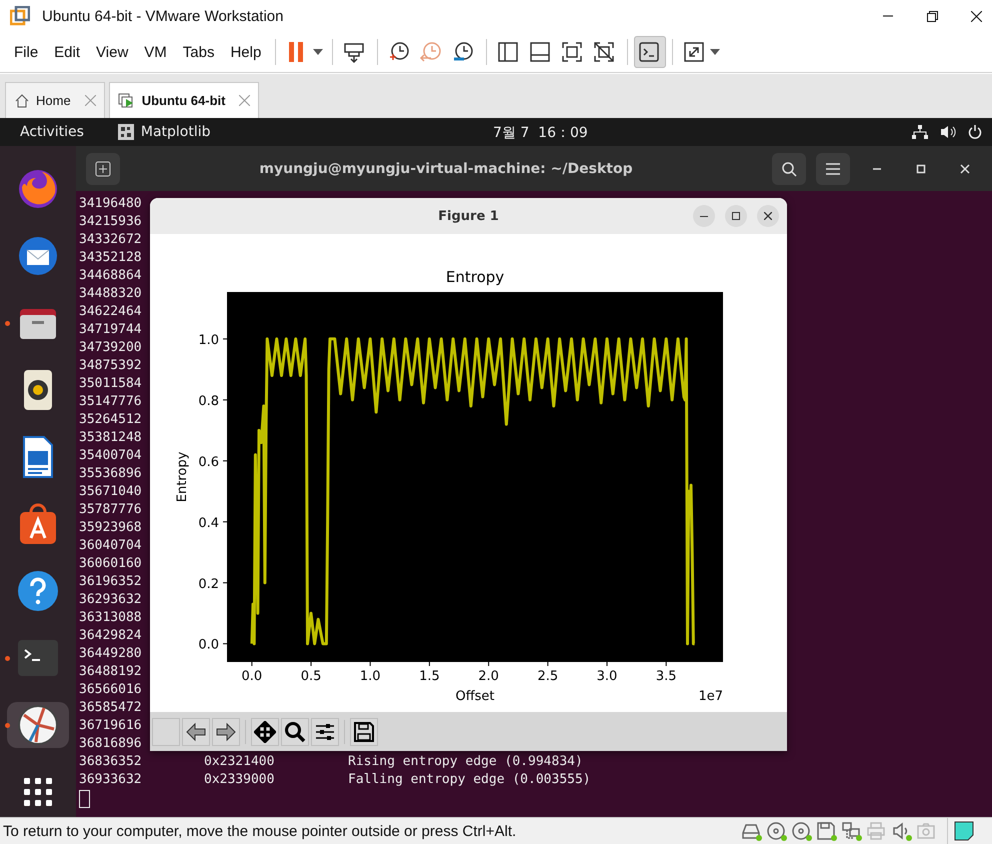  Describe the element at coordinates (55, 100) in the screenshot. I see `tab: Home` at that location.